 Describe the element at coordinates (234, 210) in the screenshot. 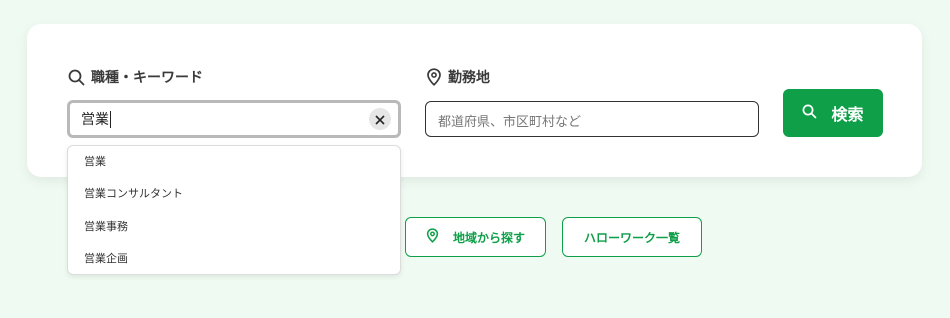

I see `suggestion-dropdown: 営業 営業コンサルタント 営業事務 営業企画` at that location.